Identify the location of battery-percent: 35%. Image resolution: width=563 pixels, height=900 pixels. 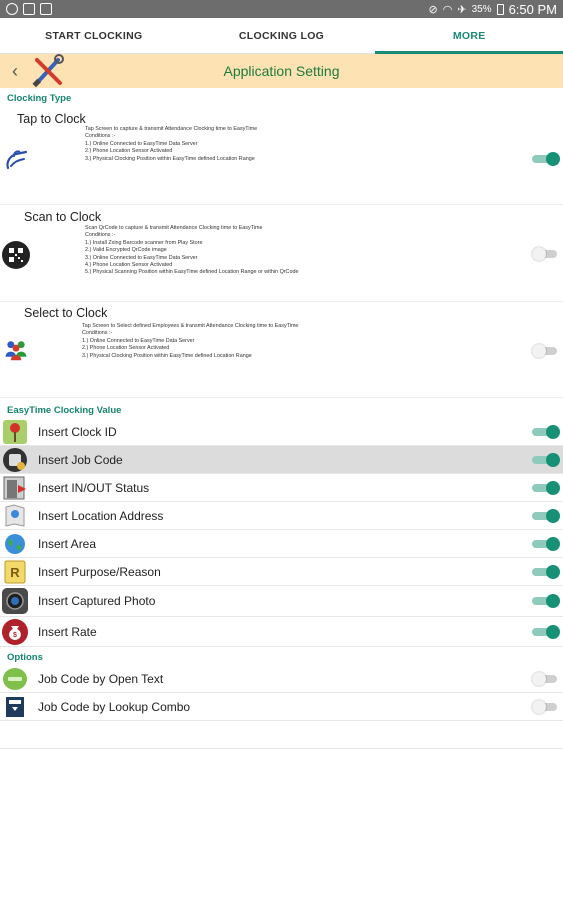
(481, 9).